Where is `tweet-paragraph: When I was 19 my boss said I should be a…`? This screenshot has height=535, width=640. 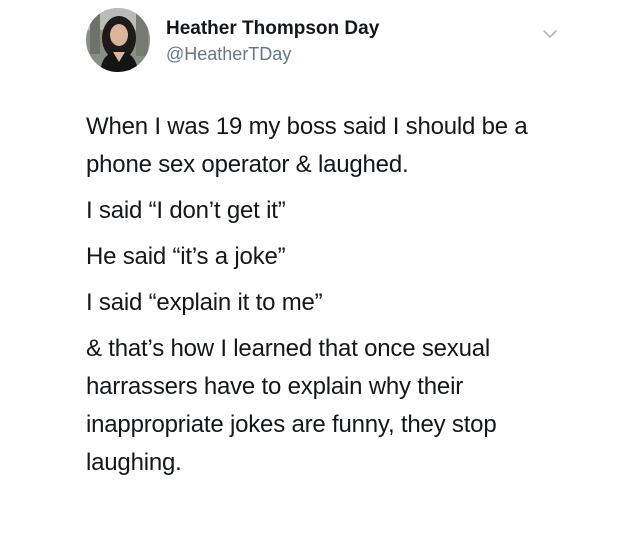
tweet-paragraph: When I was 19 my boss said I should be a… is located at coordinates (307, 145).